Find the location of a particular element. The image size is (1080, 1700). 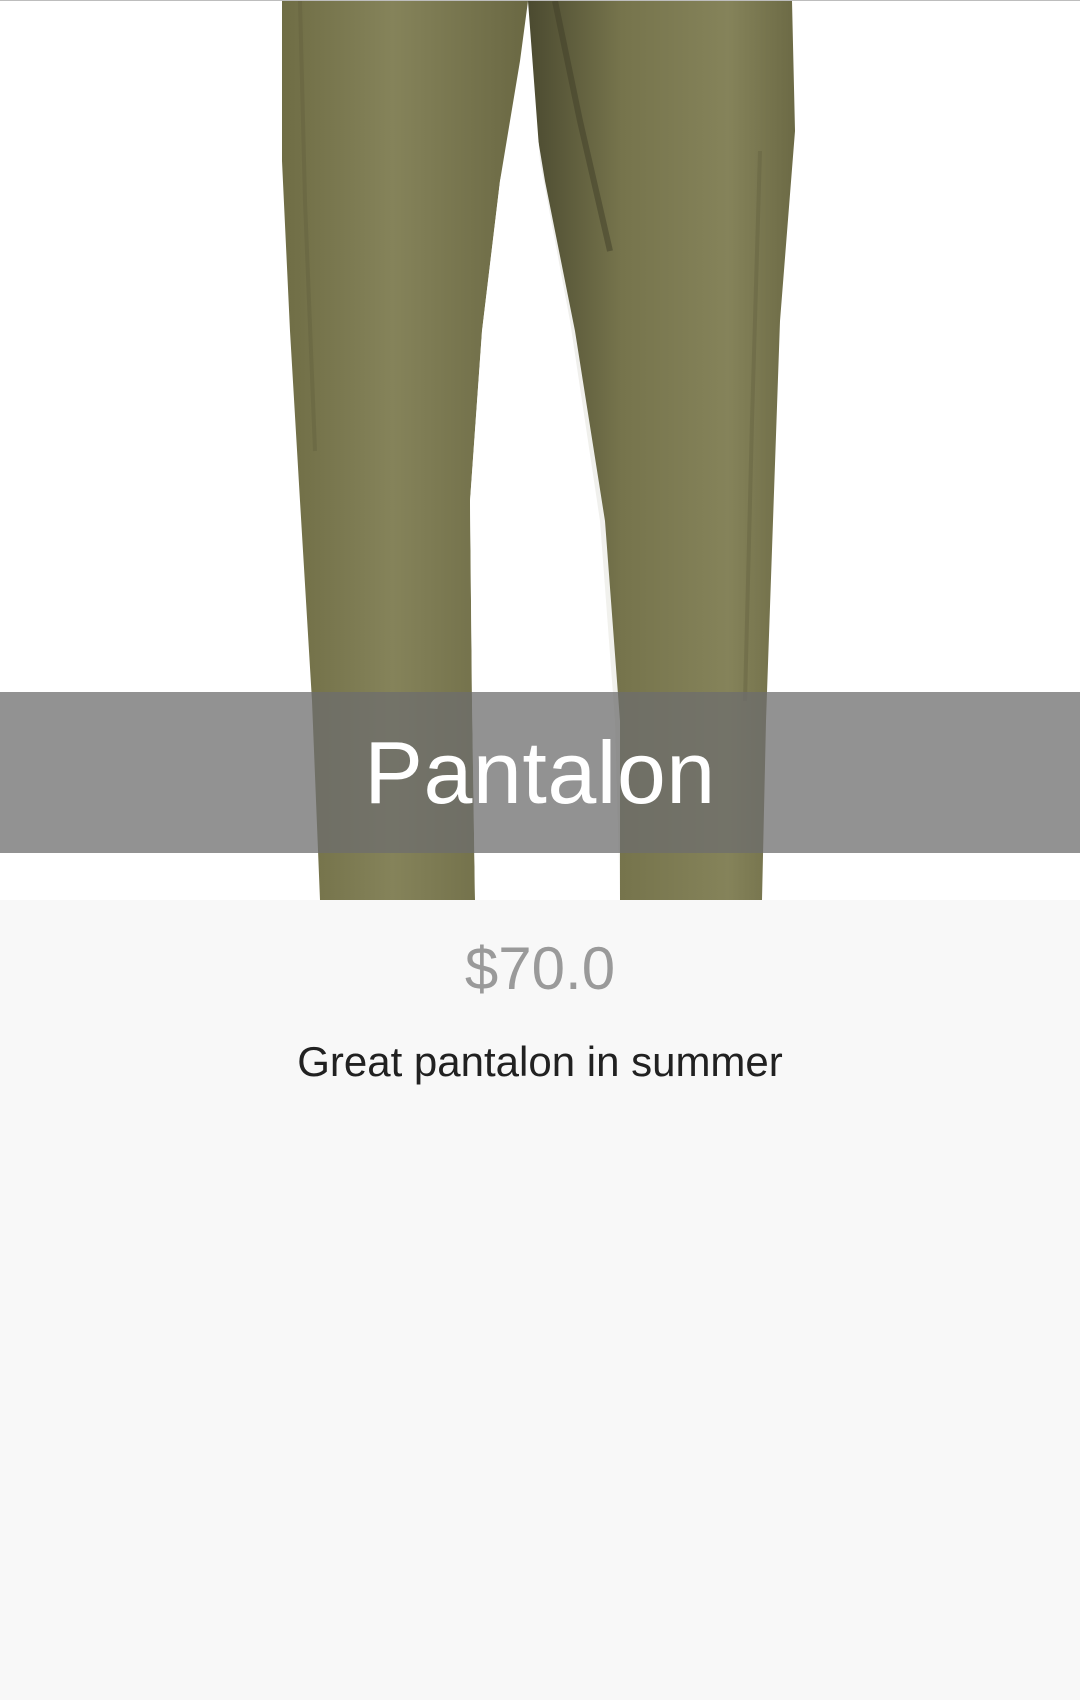

product-price: $70.0 is located at coordinates (540, 968).